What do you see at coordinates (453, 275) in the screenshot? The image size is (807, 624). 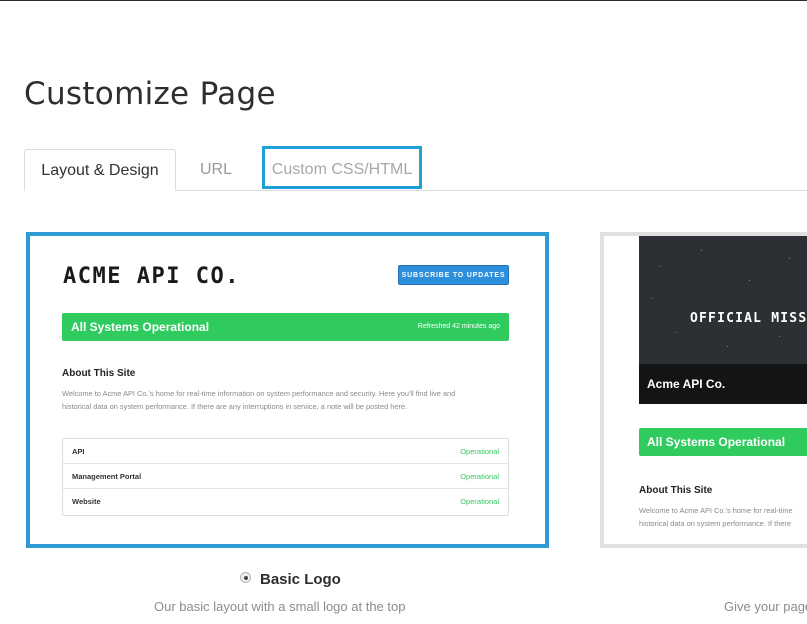 I see `preview-subscribe-button: SUBSCRIBE TO UPDATES` at bounding box center [453, 275].